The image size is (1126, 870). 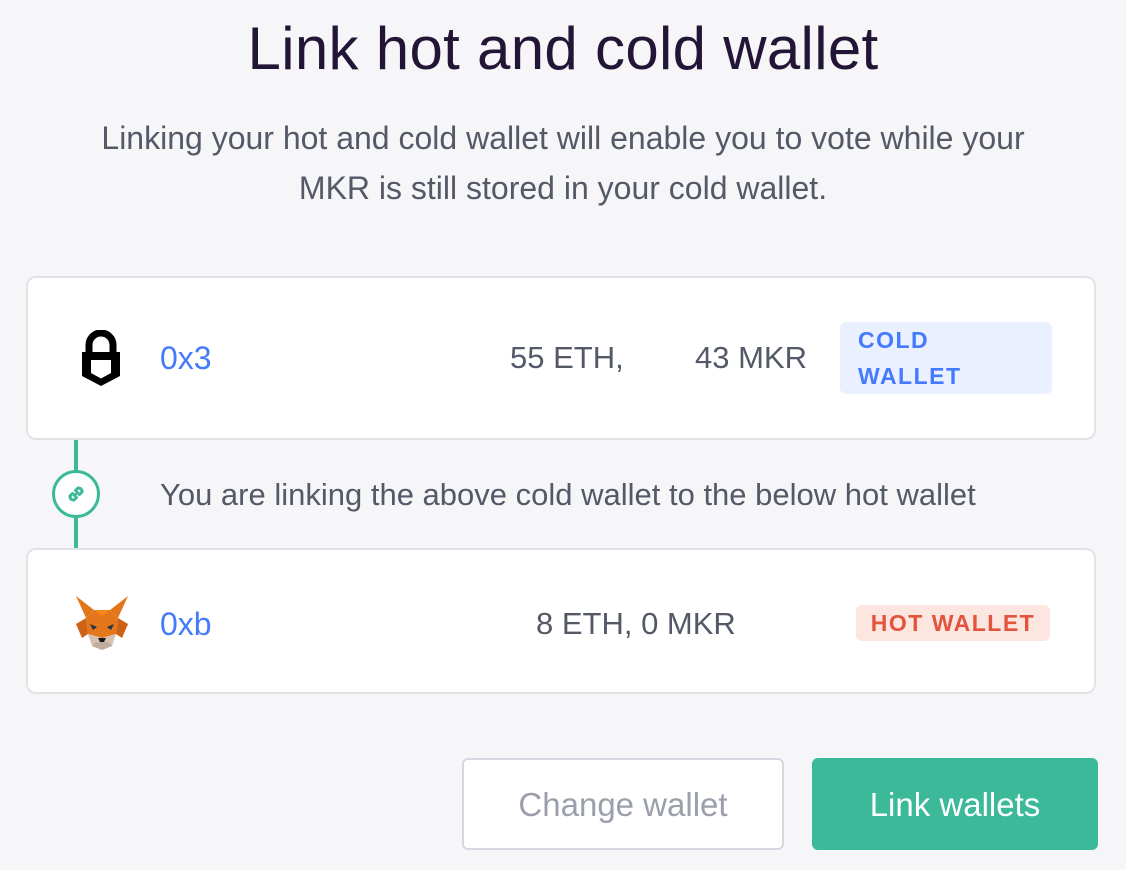 What do you see at coordinates (101, 358) in the screenshot?
I see `lock-icon` at bounding box center [101, 358].